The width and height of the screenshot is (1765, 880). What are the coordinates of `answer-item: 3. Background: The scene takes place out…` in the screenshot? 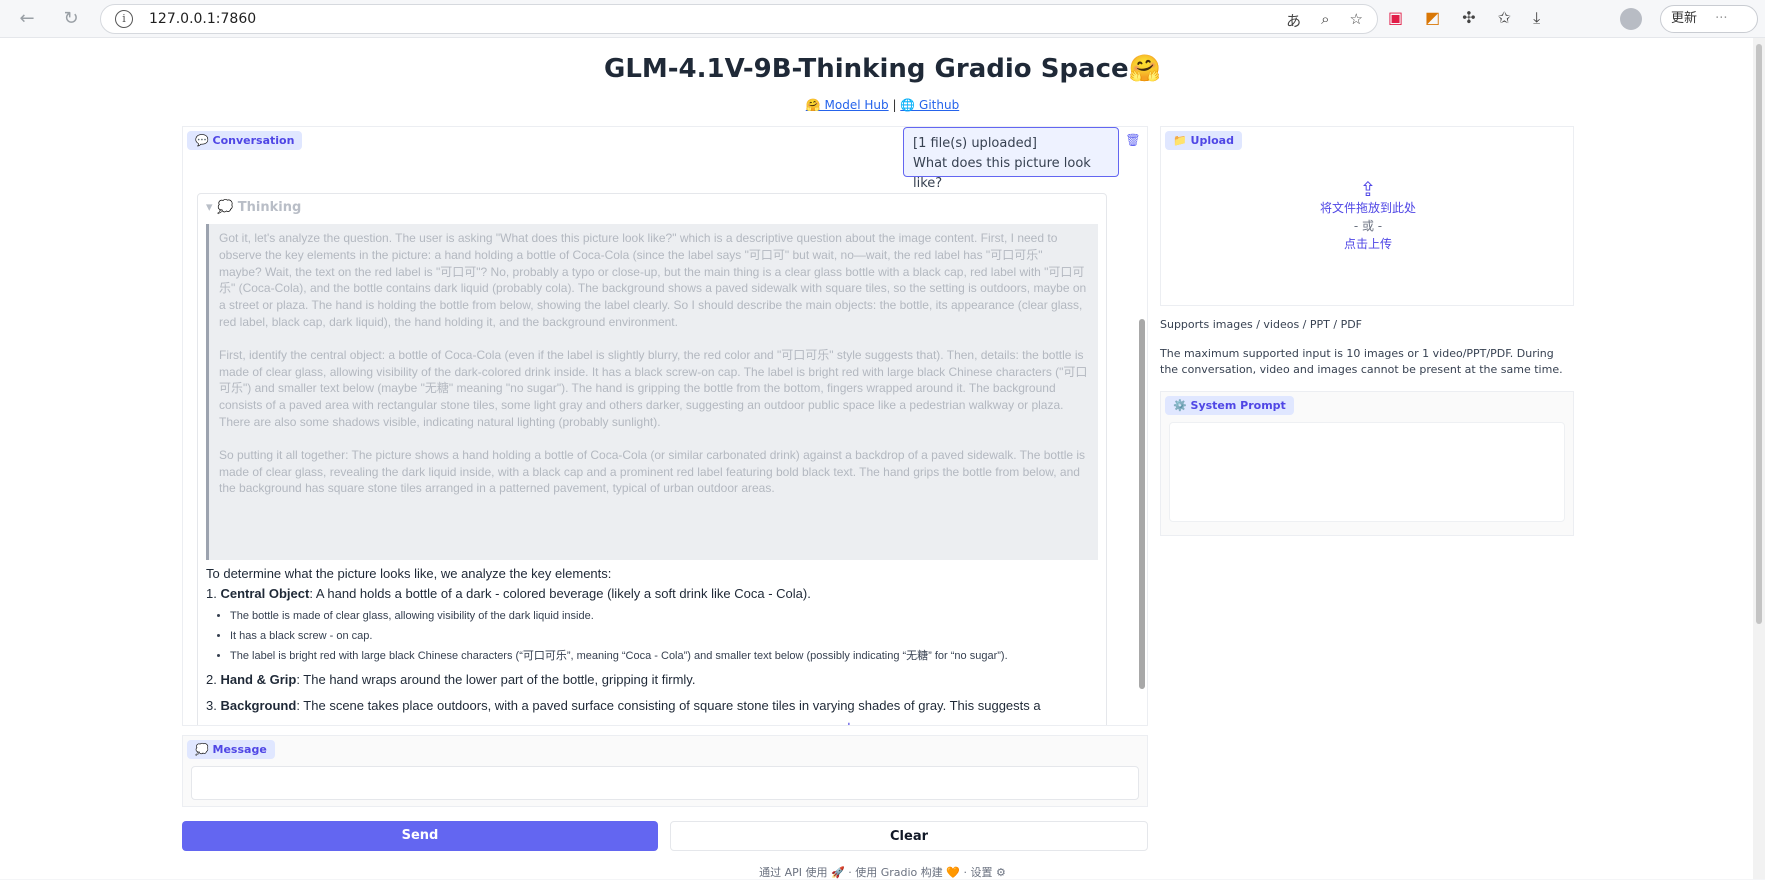 It's located at (652, 706).